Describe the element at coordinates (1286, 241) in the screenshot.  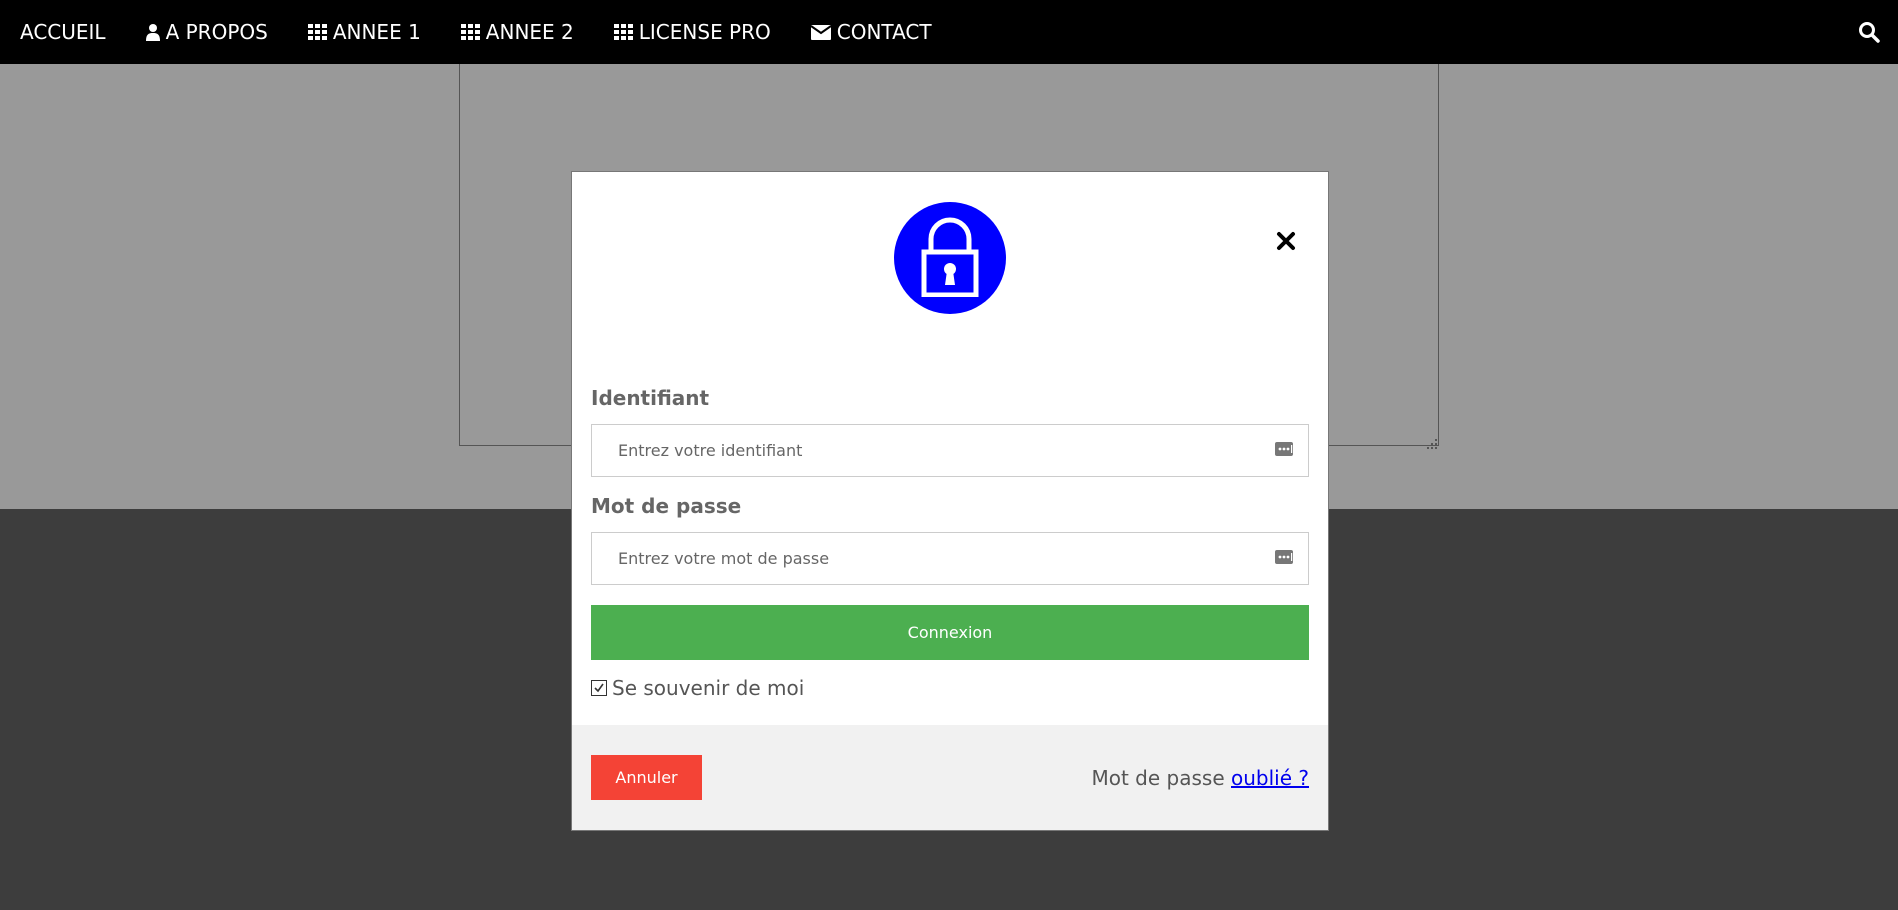
I see `close-icon` at that location.